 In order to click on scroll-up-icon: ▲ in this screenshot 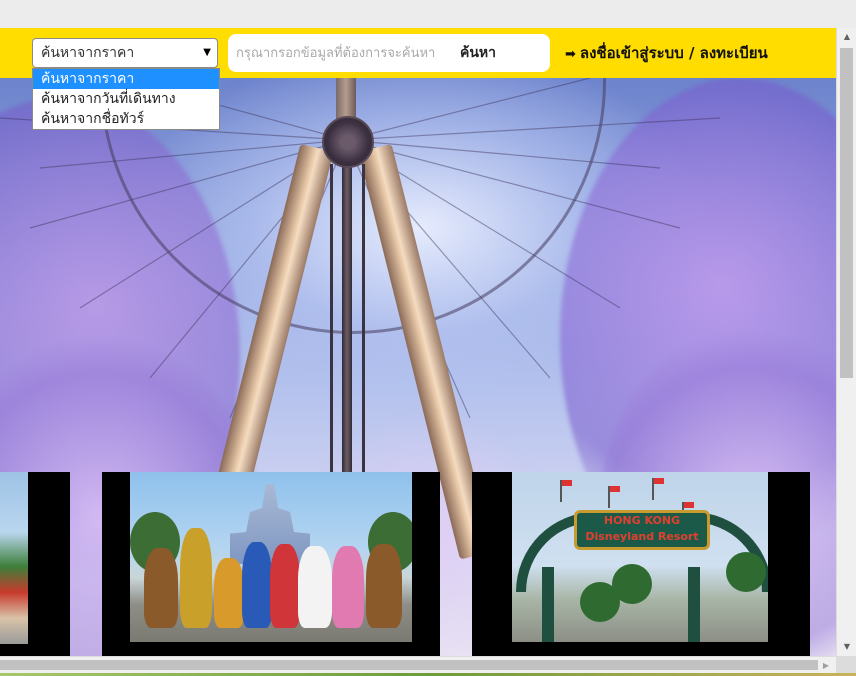, I will do `click(846, 37)`.